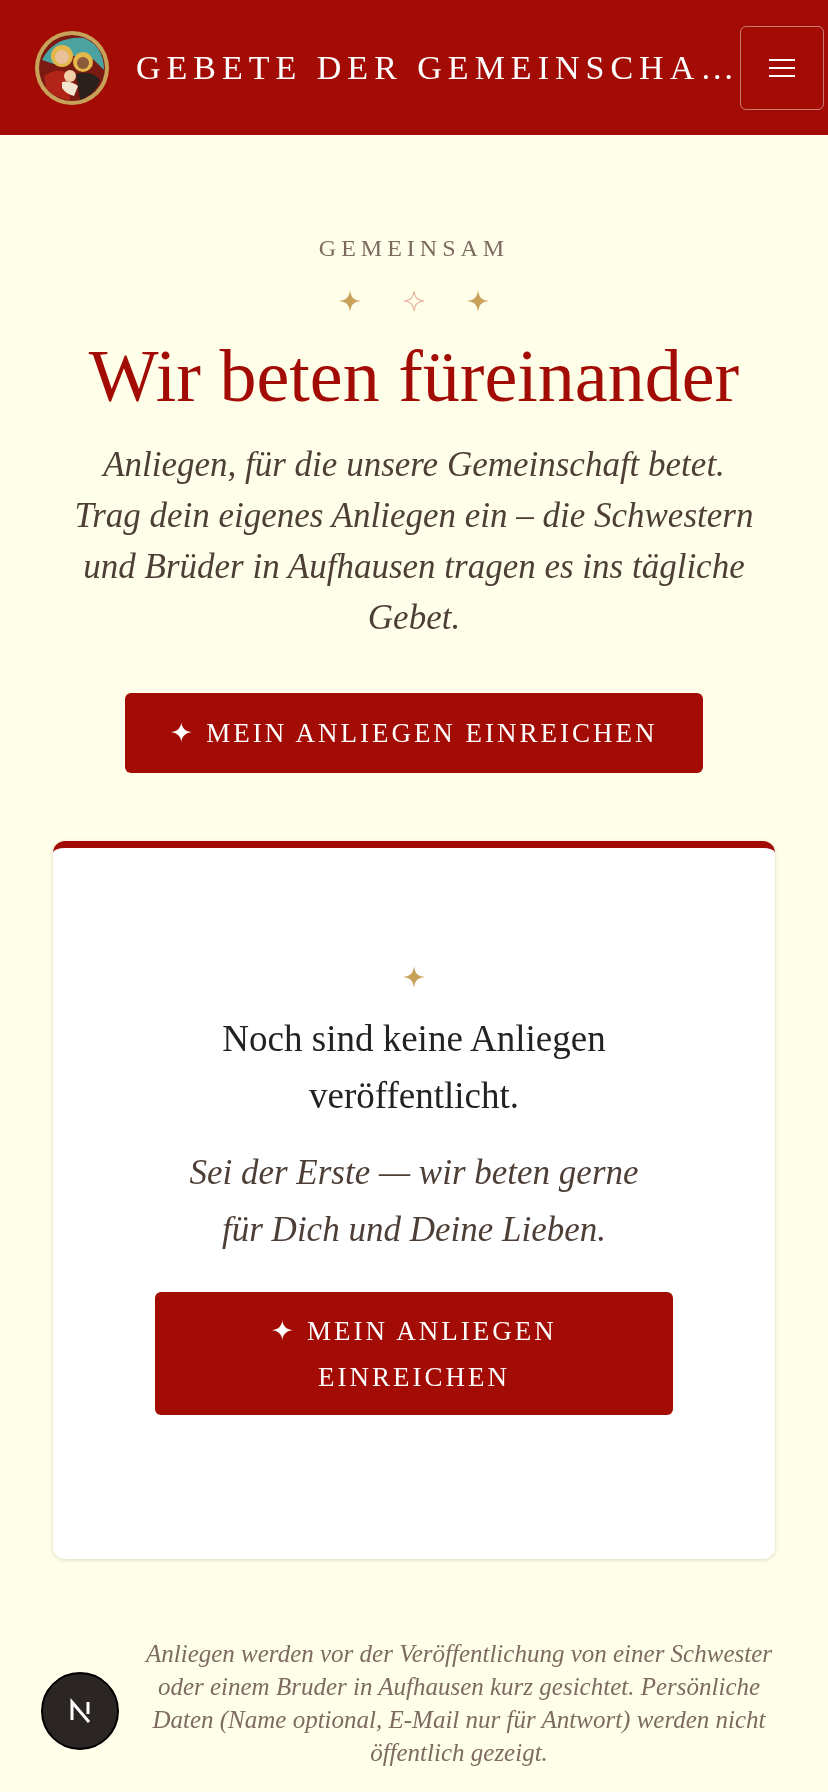  I want to click on intro-text: Anliegen, für die unsere Gemeinschaft betet. Trag dein eigenes Anliegen ein – die Schwestern und Brüder in Aufhausen tragen es ins tägliche Gebet., so click(414, 542).